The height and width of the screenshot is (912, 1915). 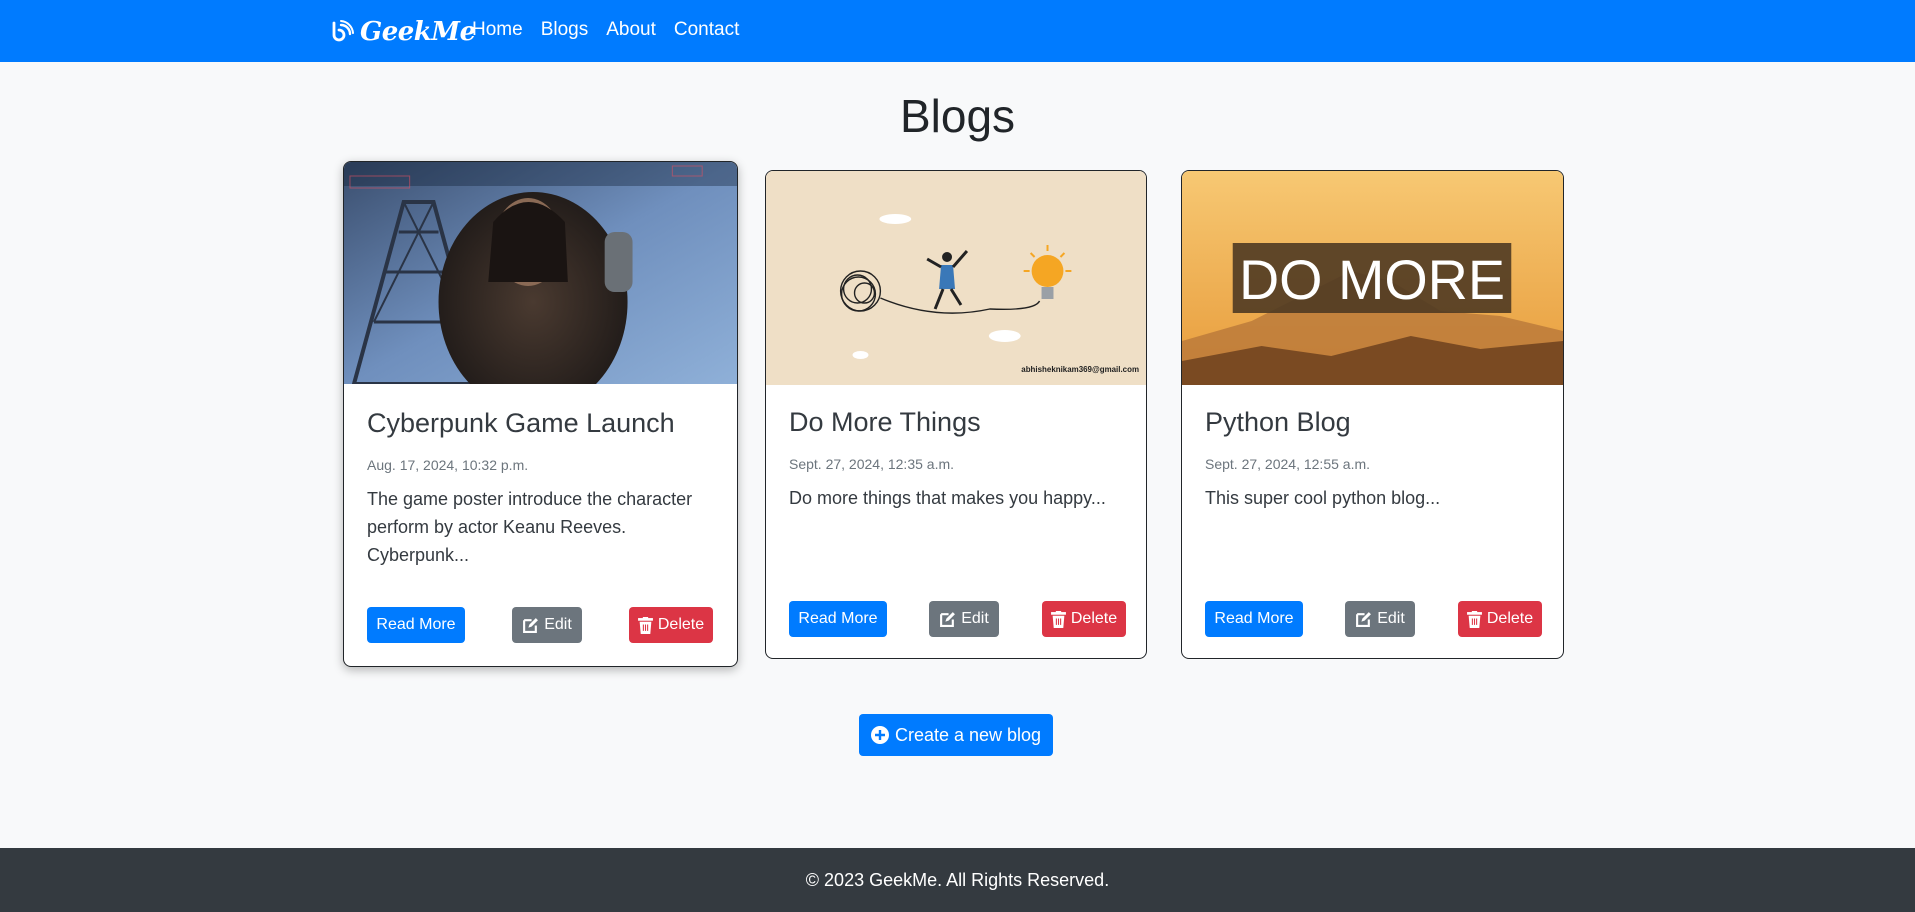 What do you see at coordinates (540, 273) in the screenshot?
I see `blog-image-cyberpunk` at bounding box center [540, 273].